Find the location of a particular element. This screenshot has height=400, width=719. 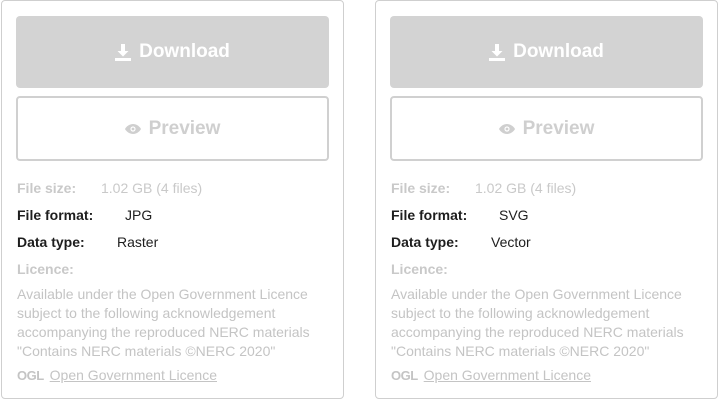

data-type-row: Data type: Vector is located at coordinates (546, 242).